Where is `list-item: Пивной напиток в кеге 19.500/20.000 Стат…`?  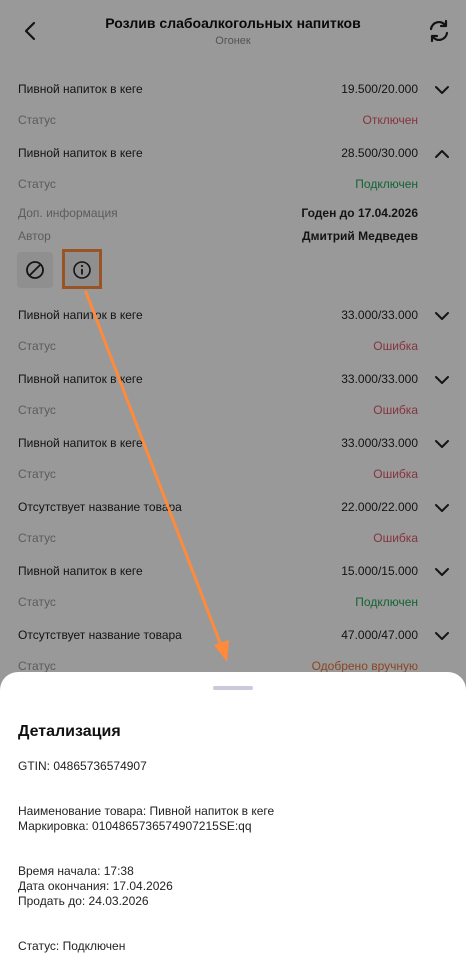
list-item: Пивной напиток в кеге 19.500/20.000 Стат… is located at coordinates (233, 106).